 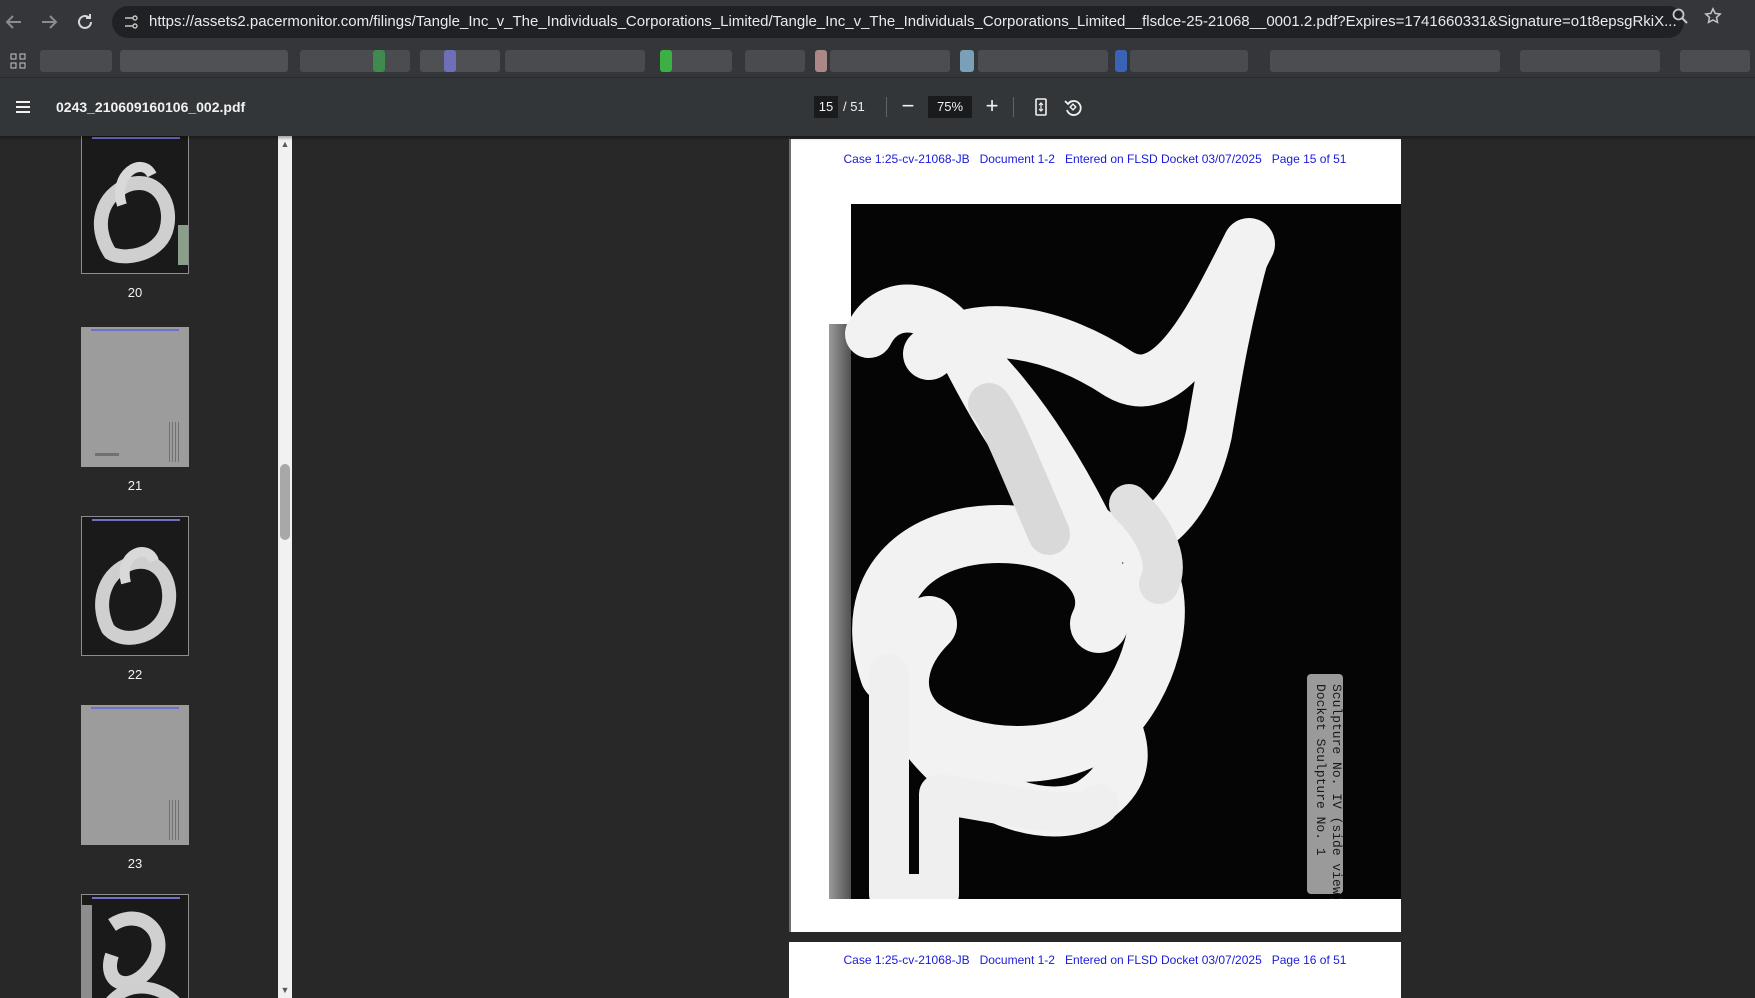 I want to click on thumbnail-sidebar: 20 21 22 23, so click(x=139, y=567).